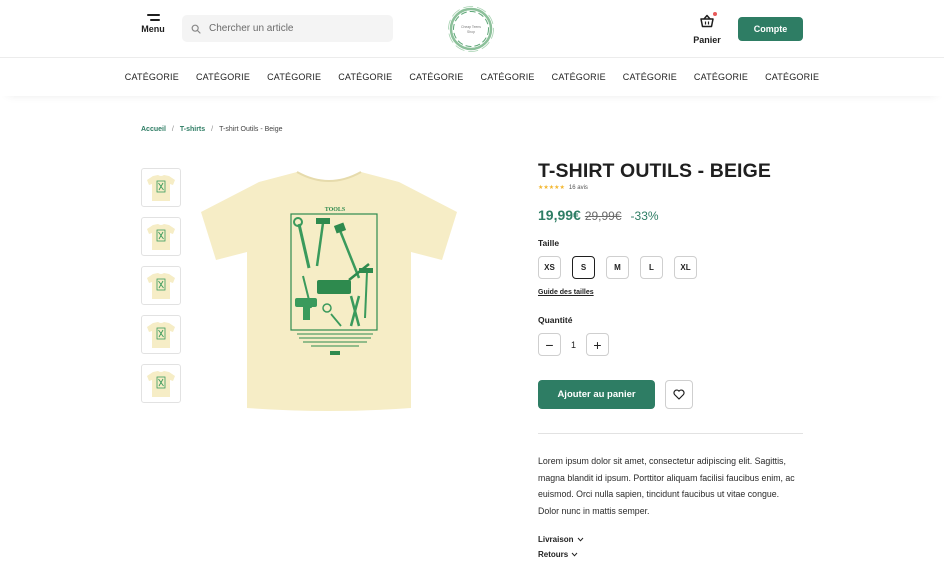 This screenshot has width=944, height=581. I want to click on cart-button: Panier, so click(707, 28).